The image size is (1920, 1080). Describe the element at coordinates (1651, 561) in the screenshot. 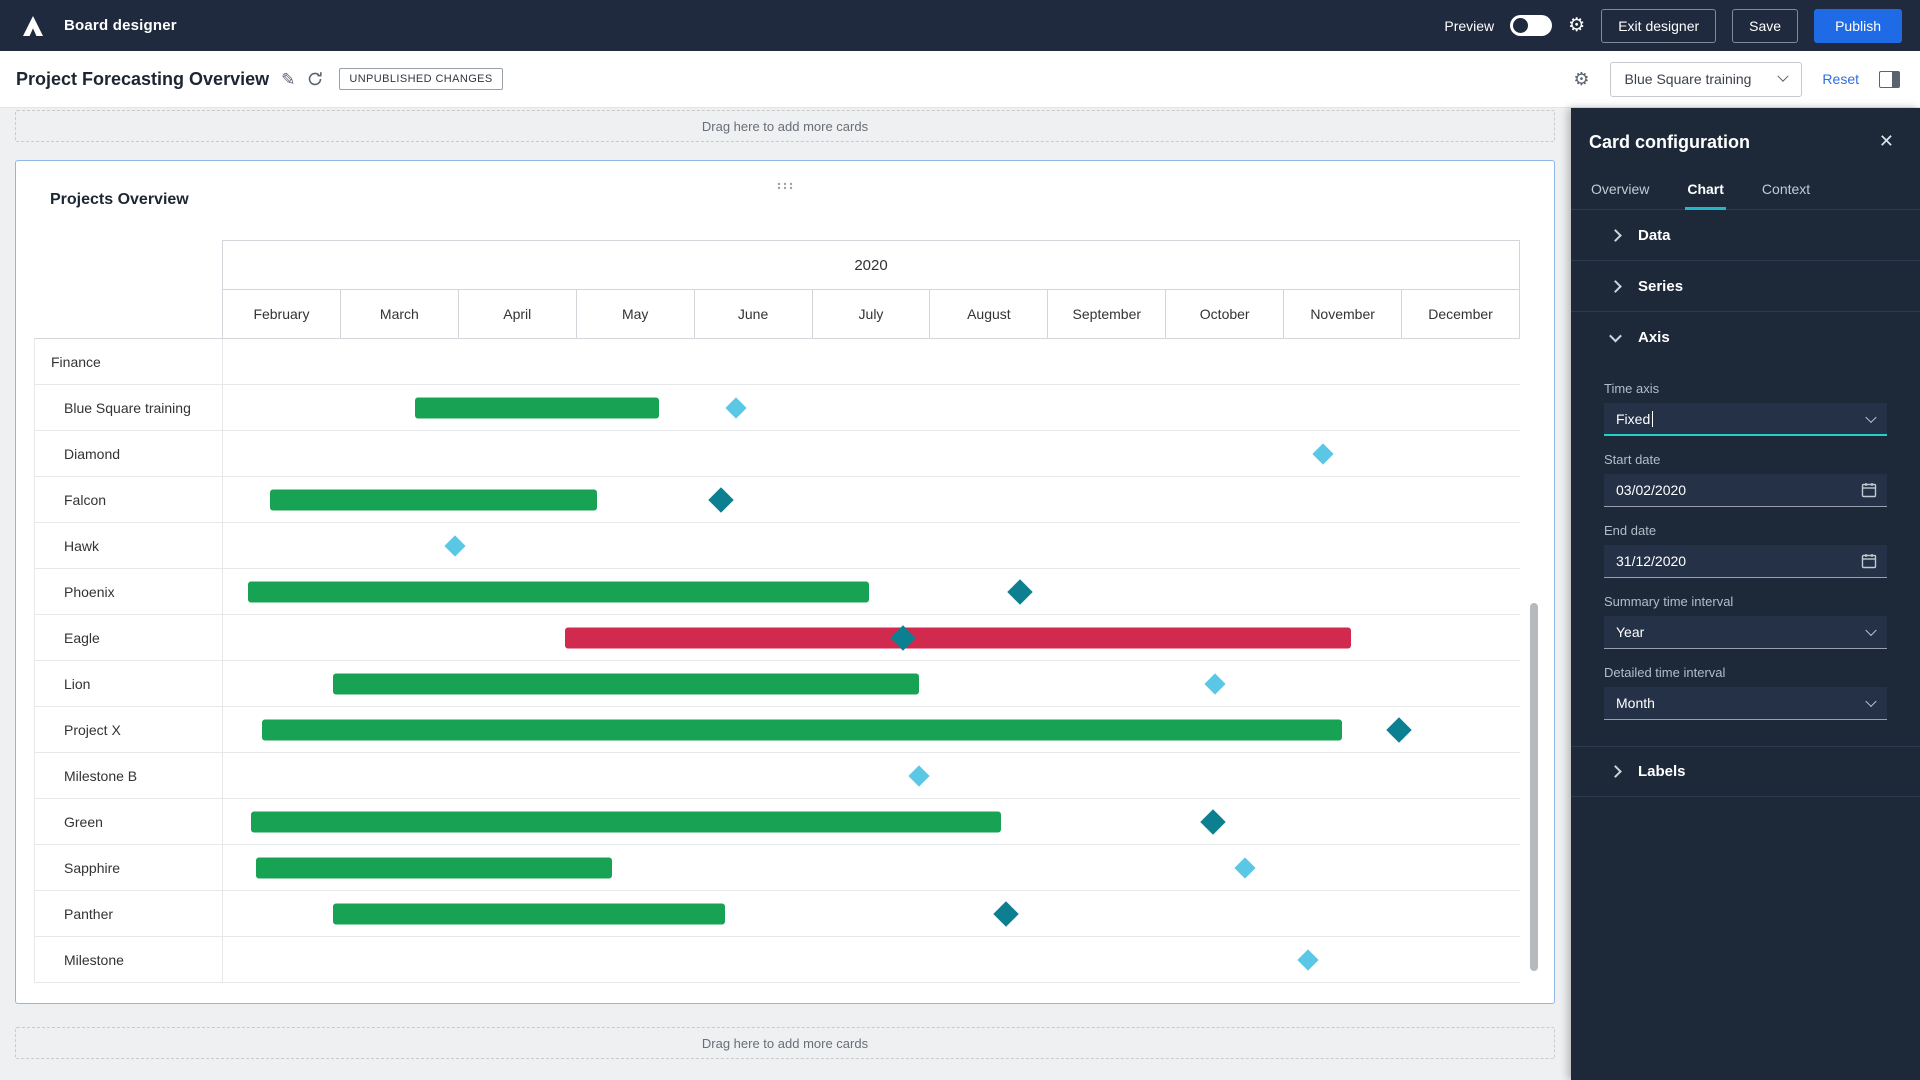

I see `end-date-value: 31/12/2020` at that location.